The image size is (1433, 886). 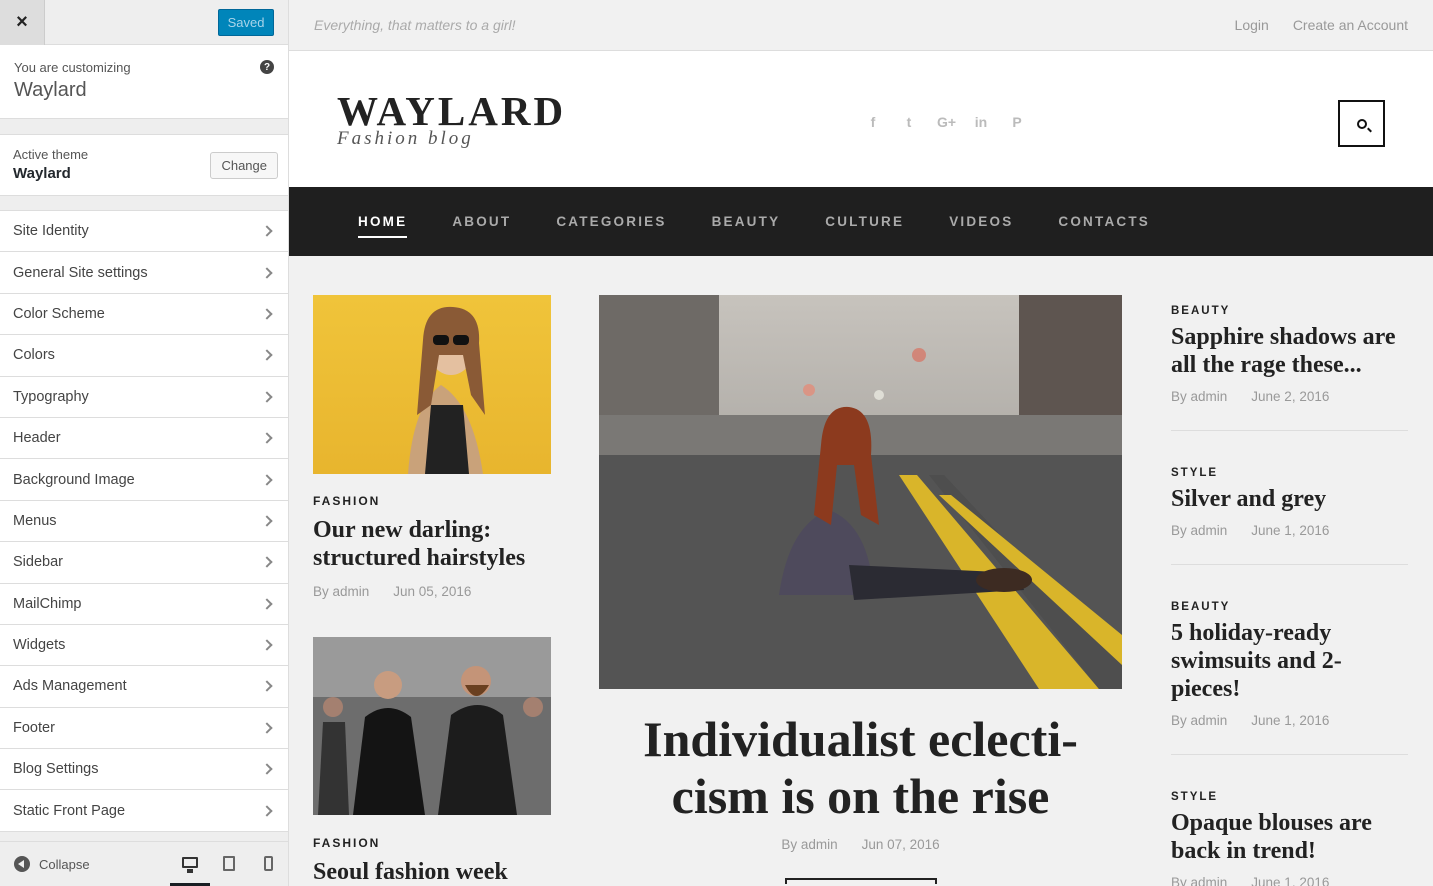 What do you see at coordinates (1289, 837) in the screenshot?
I see `post-title: Opaque blouses are back in trend!` at bounding box center [1289, 837].